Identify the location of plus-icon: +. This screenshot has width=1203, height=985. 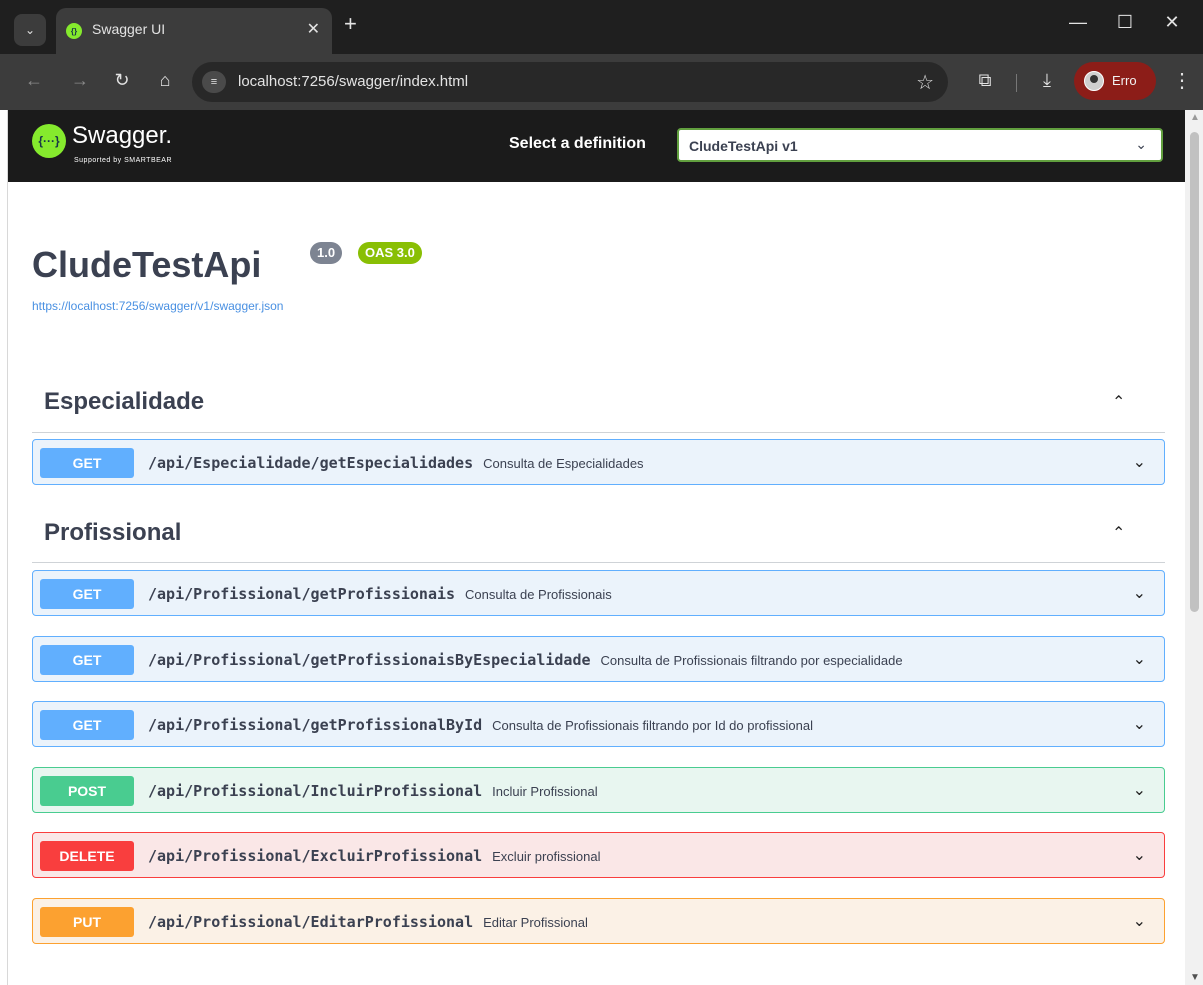
(350, 24).